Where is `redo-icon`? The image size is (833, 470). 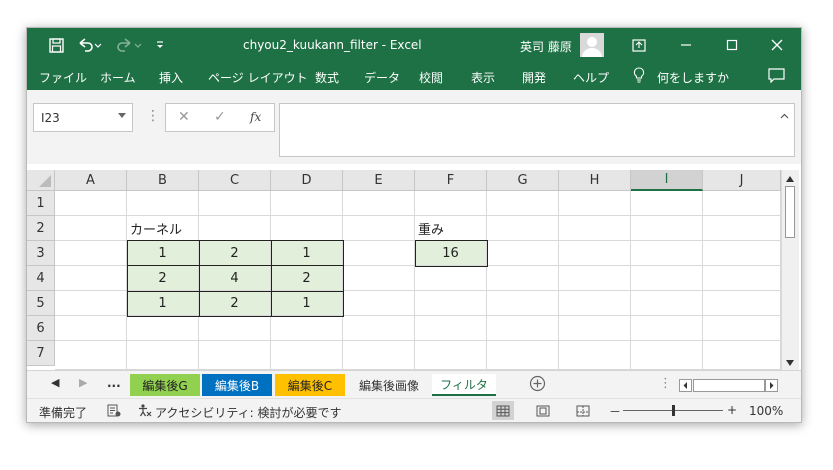 redo-icon is located at coordinates (129, 45).